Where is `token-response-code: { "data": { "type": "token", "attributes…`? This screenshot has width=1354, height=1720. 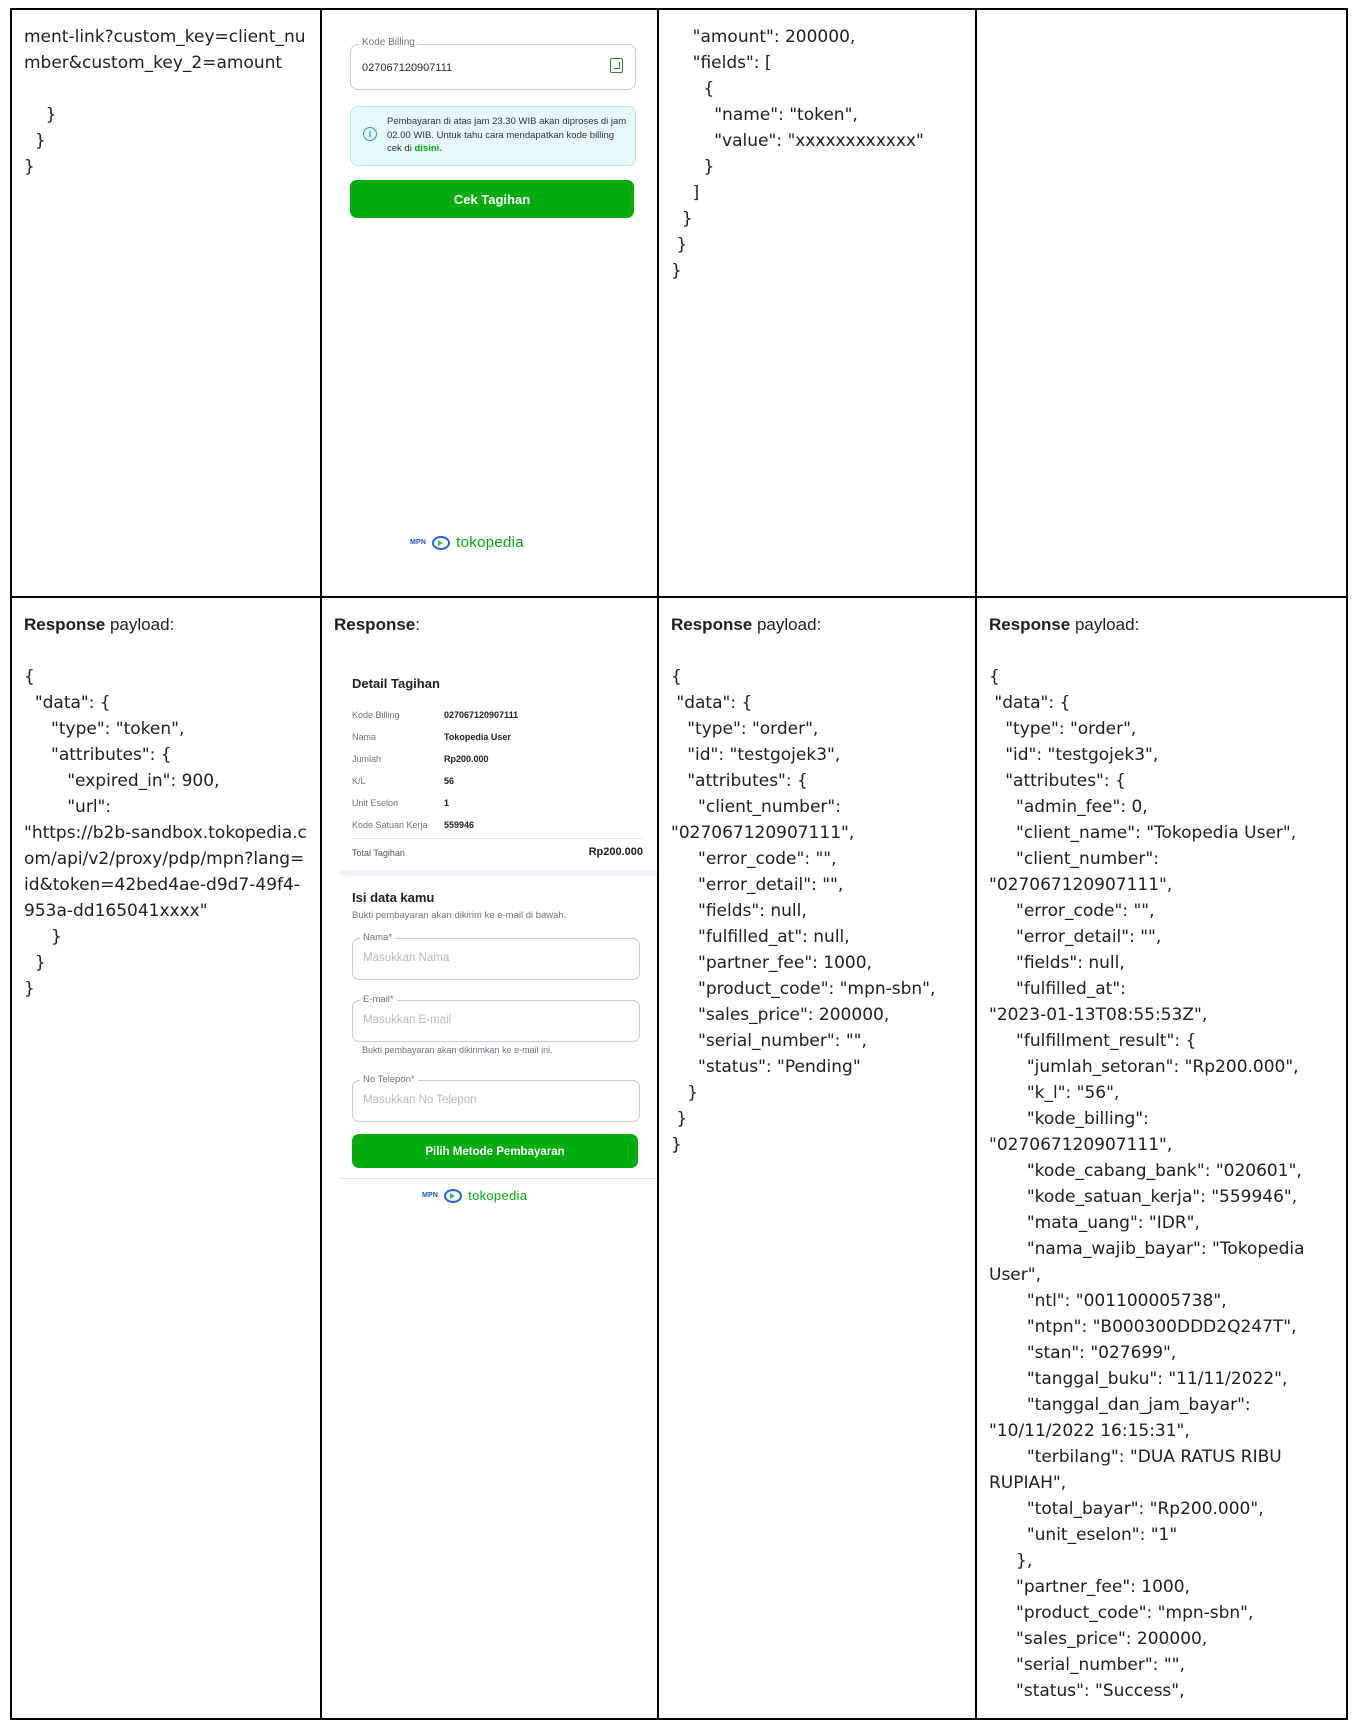
token-response-code: { "data": { "type": "token", "attributes… is located at coordinates (165, 833).